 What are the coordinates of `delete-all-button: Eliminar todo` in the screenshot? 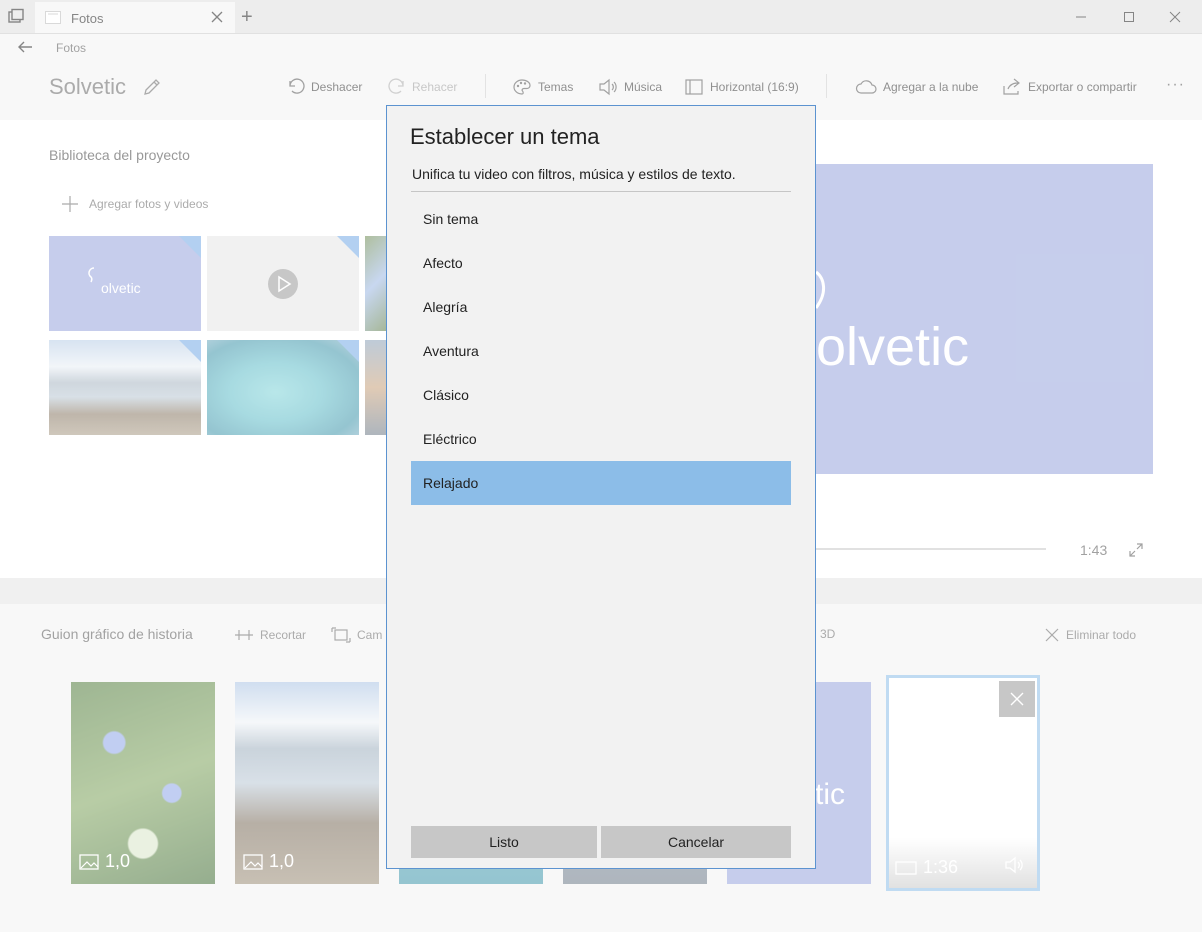 It's located at (1090, 635).